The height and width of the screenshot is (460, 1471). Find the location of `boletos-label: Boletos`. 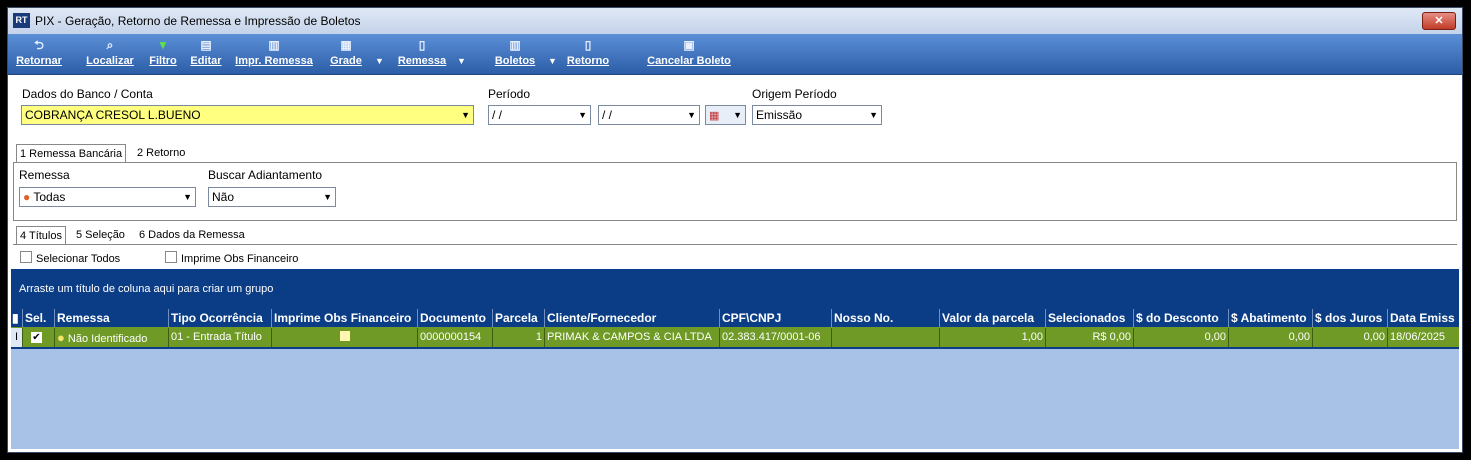

boletos-label: Boletos is located at coordinates (515, 61).